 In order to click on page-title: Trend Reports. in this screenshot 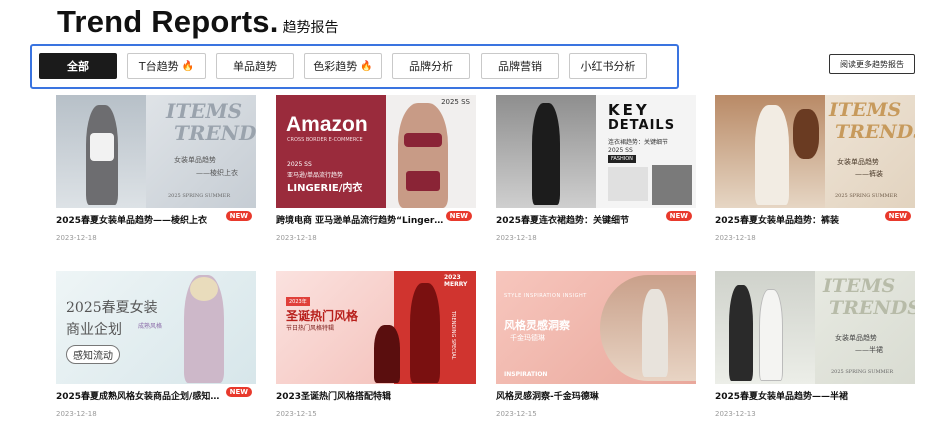, I will do `click(168, 21)`.